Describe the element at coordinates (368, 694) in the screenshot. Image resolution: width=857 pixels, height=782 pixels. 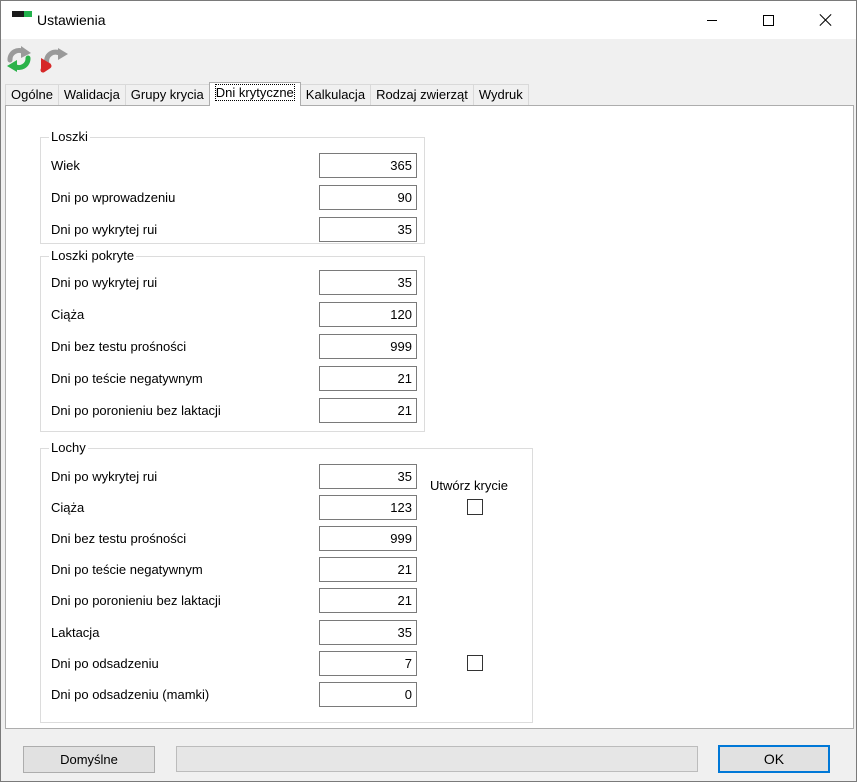
I see `dni-po-odsadzeniu-mamki-input` at that location.